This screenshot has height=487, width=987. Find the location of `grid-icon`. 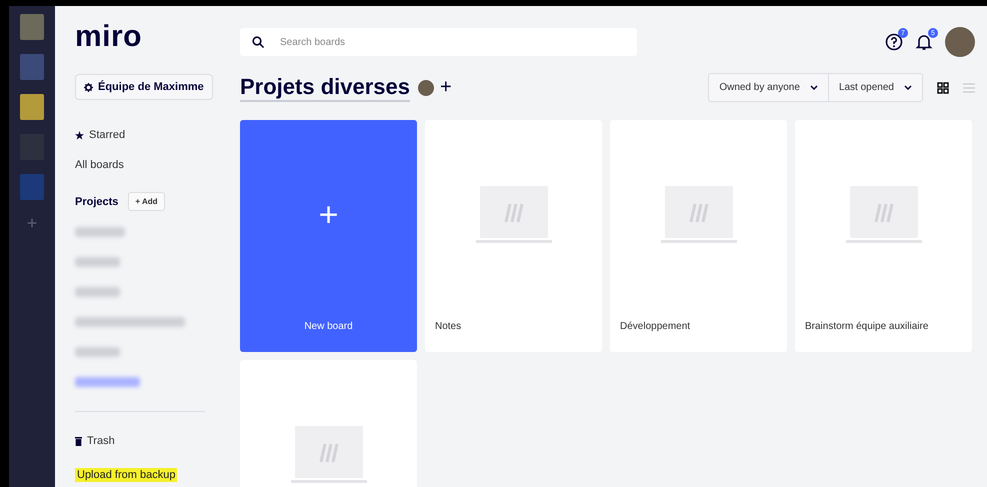

grid-icon is located at coordinates (943, 88).